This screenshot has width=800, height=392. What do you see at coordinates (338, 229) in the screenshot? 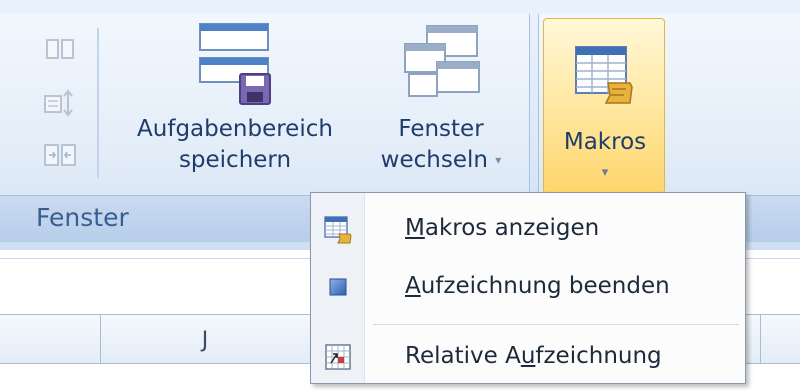
I see `macro-list-icon` at bounding box center [338, 229].